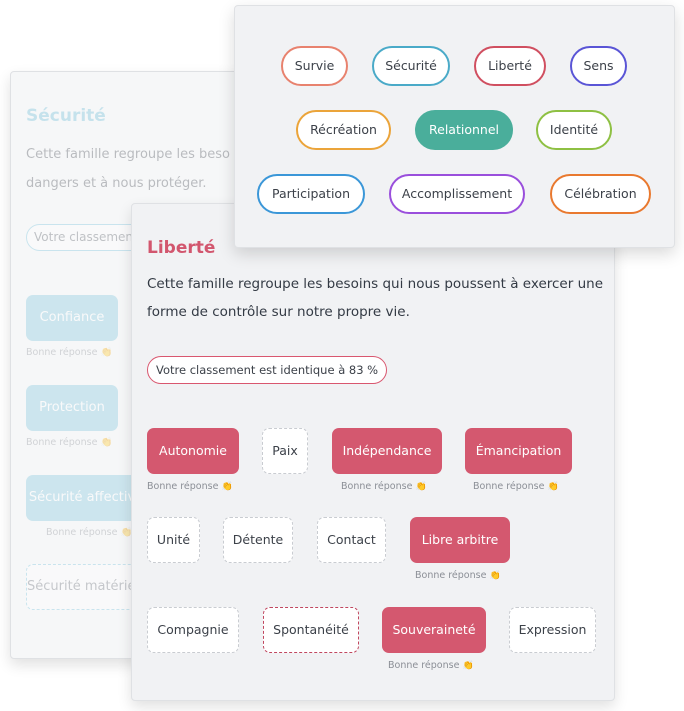 The width and height of the screenshot is (684, 711). What do you see at coordinates (411, 66) in the screenshot?
I see `category-pill-securite: Sécurité` at bounding box center [411, 66].